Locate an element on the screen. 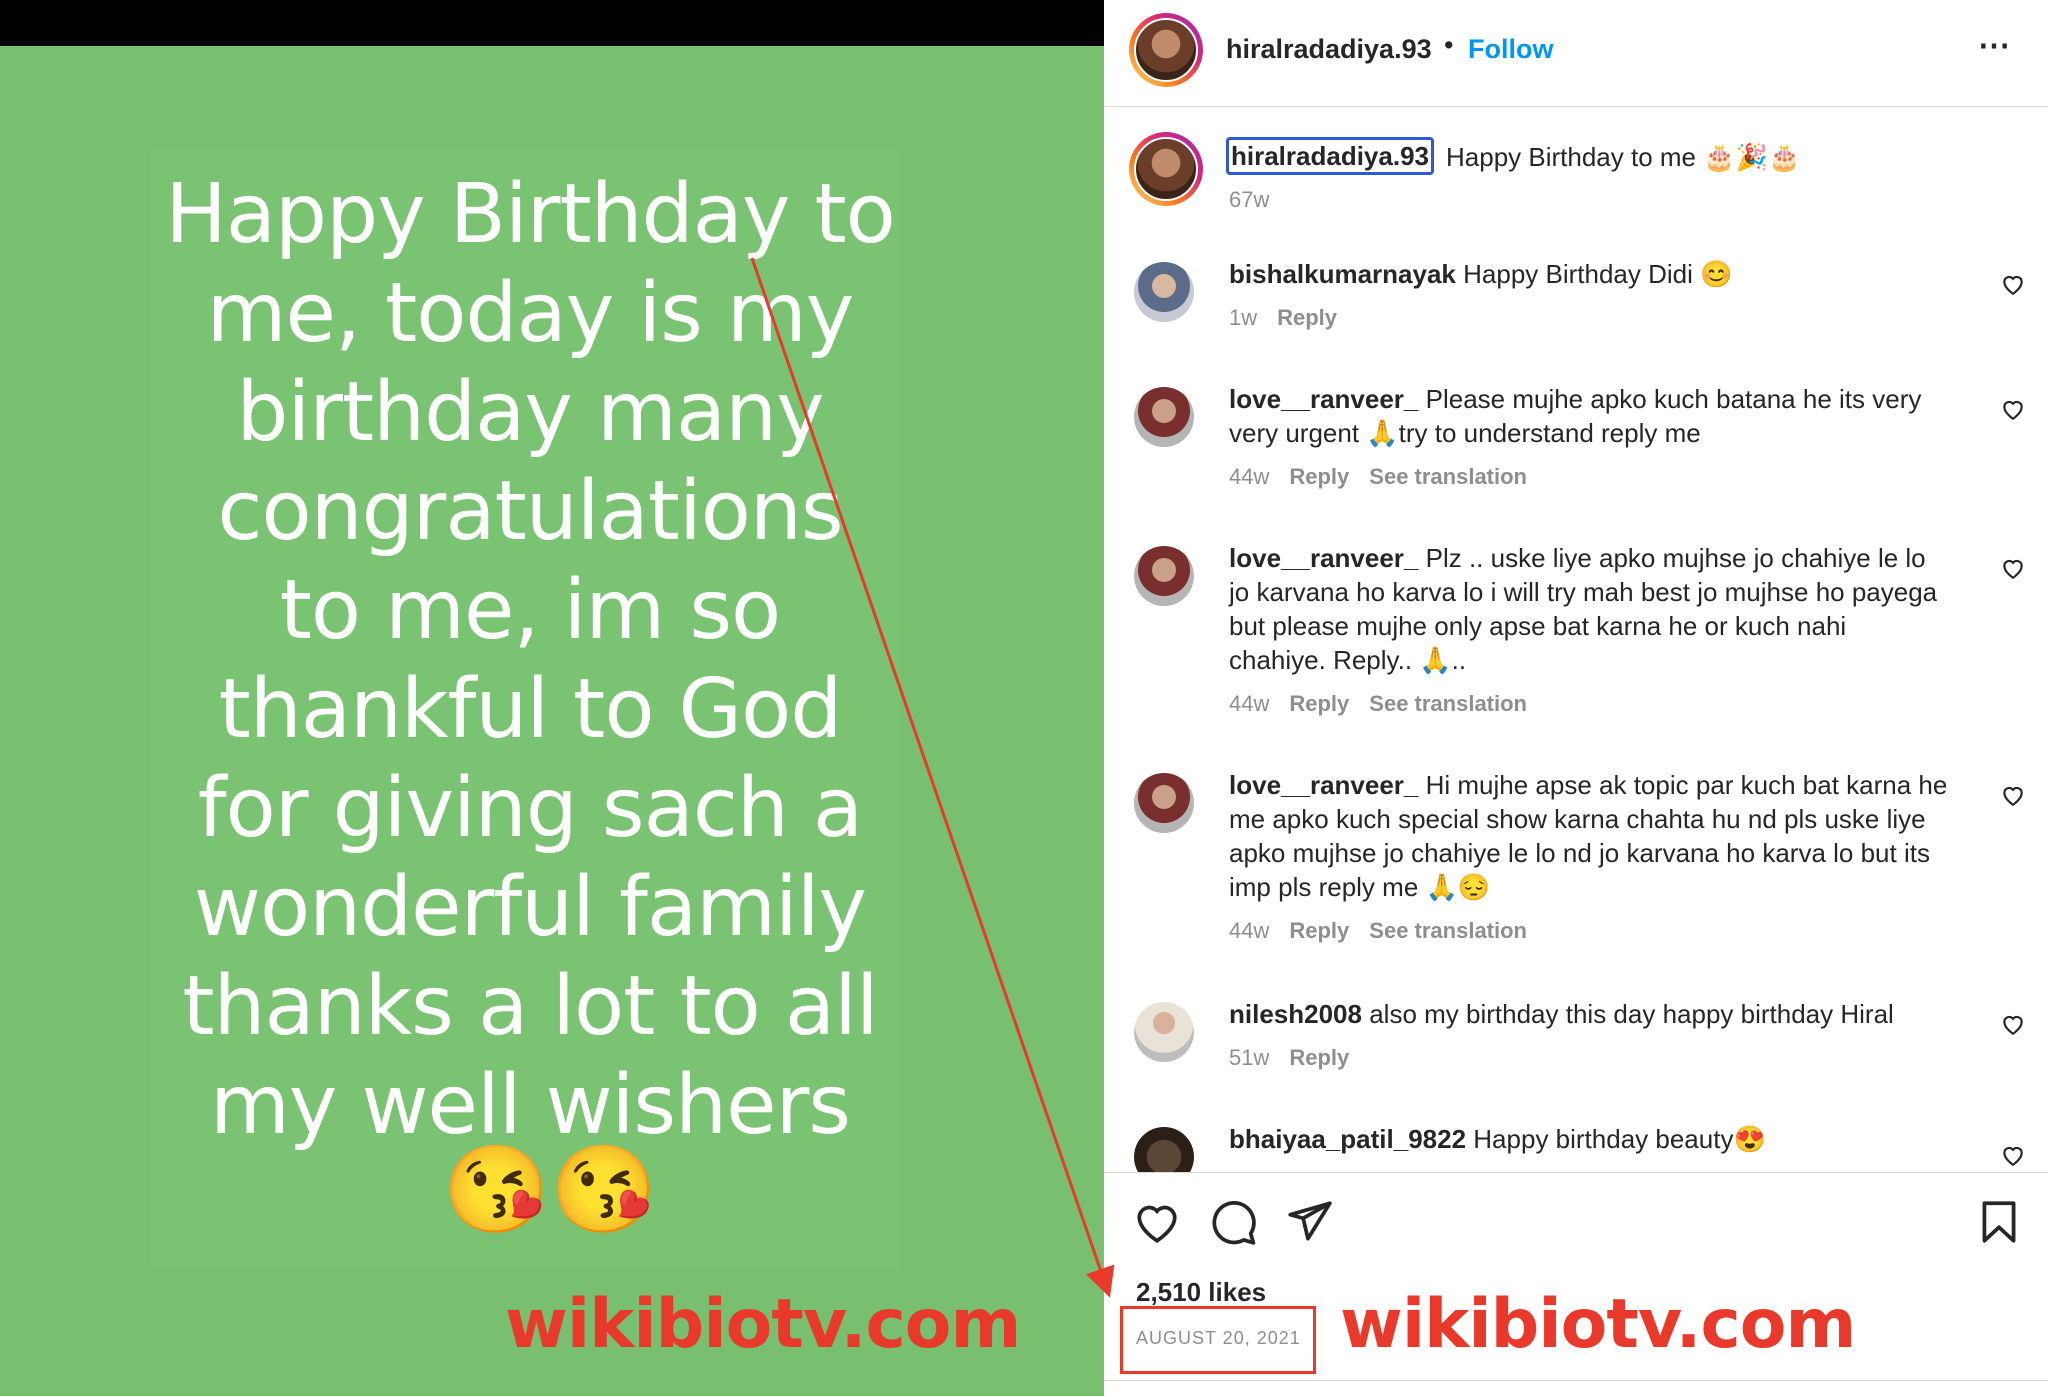  like-heart-icon is located at coordinates (1157, 1222).